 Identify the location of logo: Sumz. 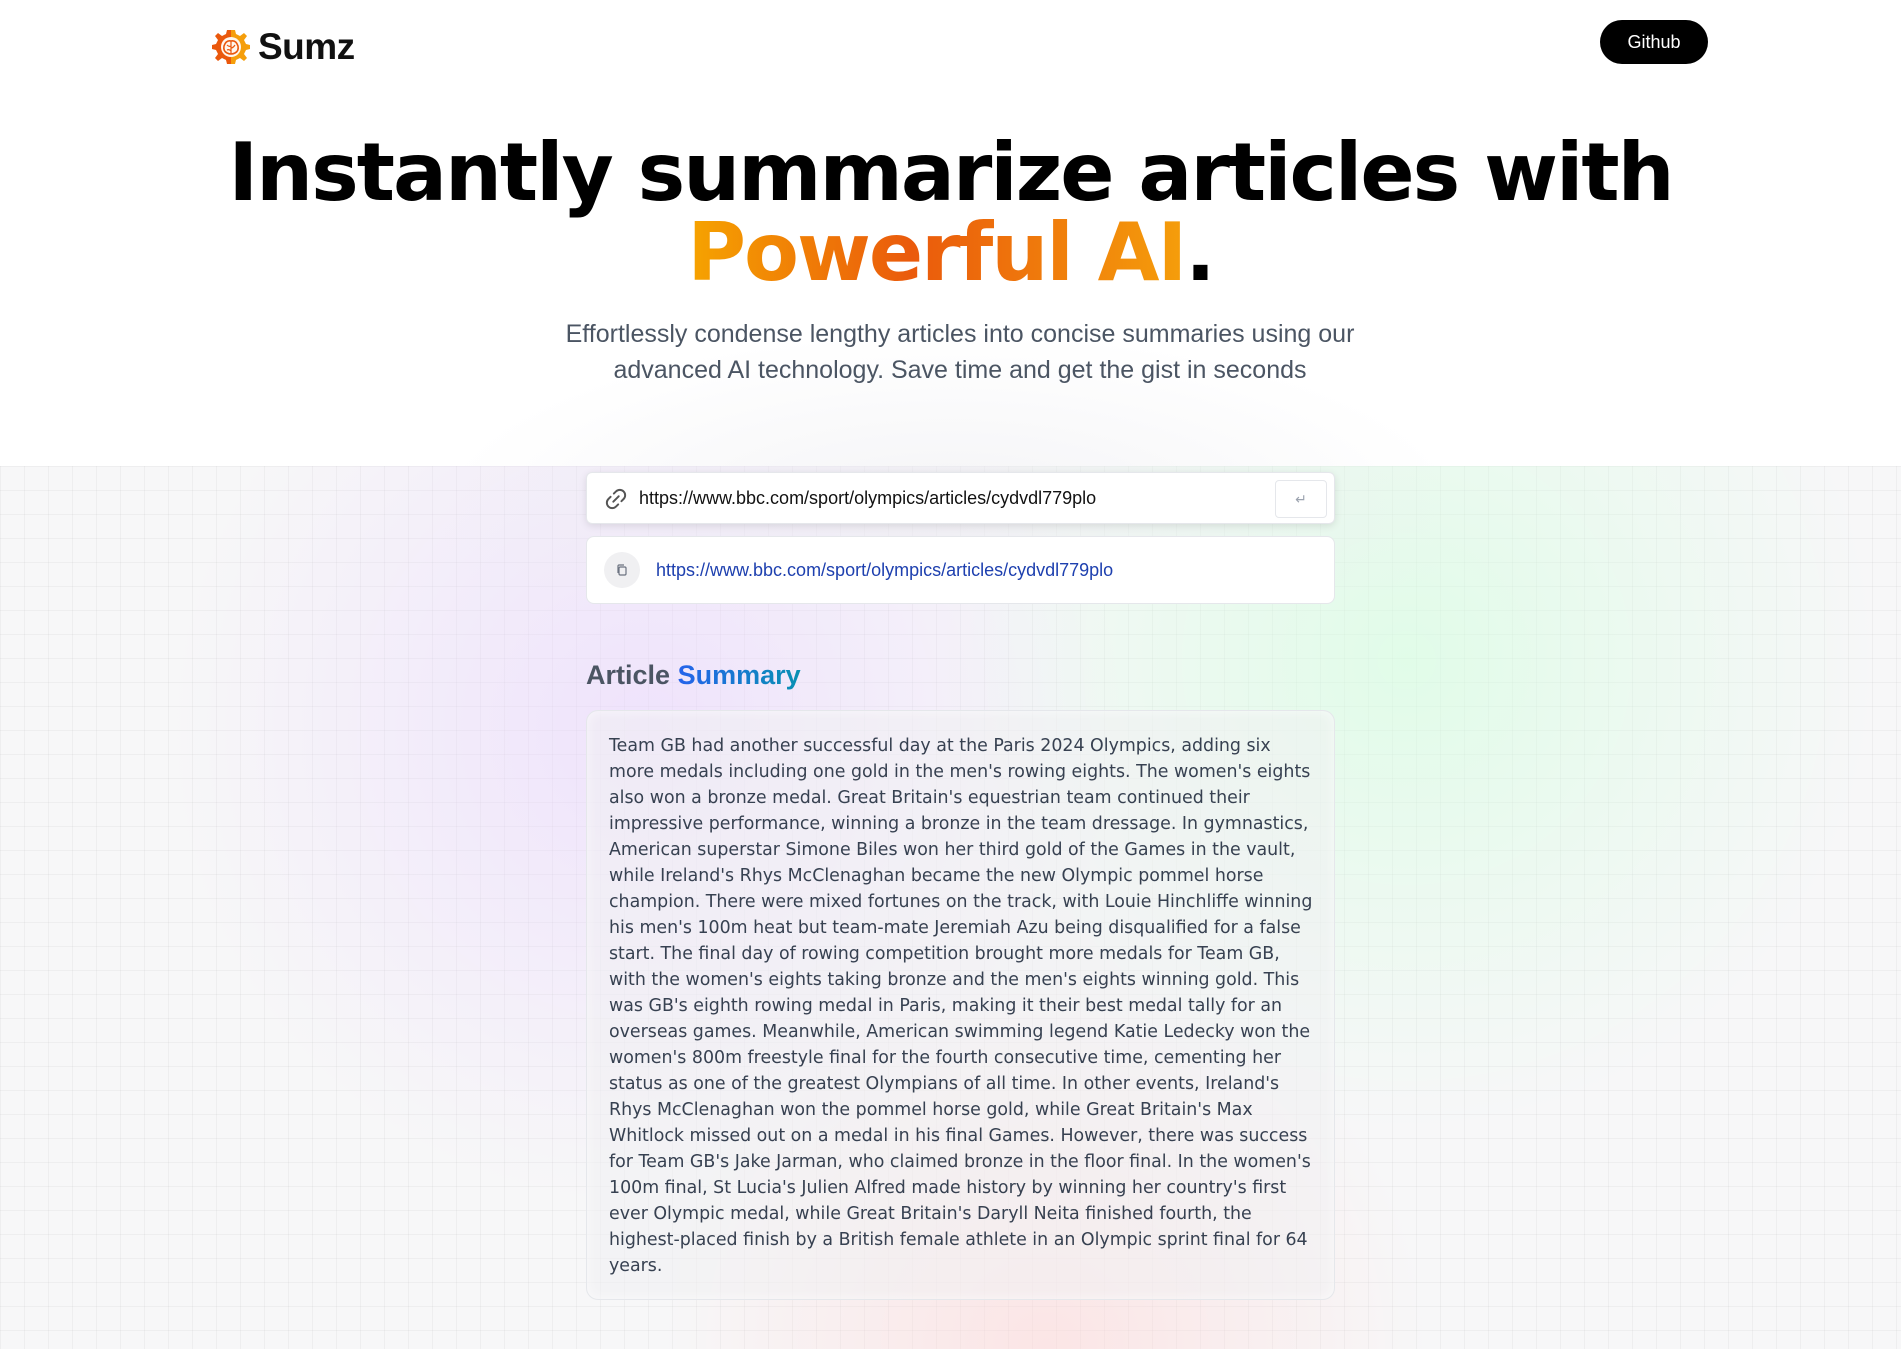
(282, 47).